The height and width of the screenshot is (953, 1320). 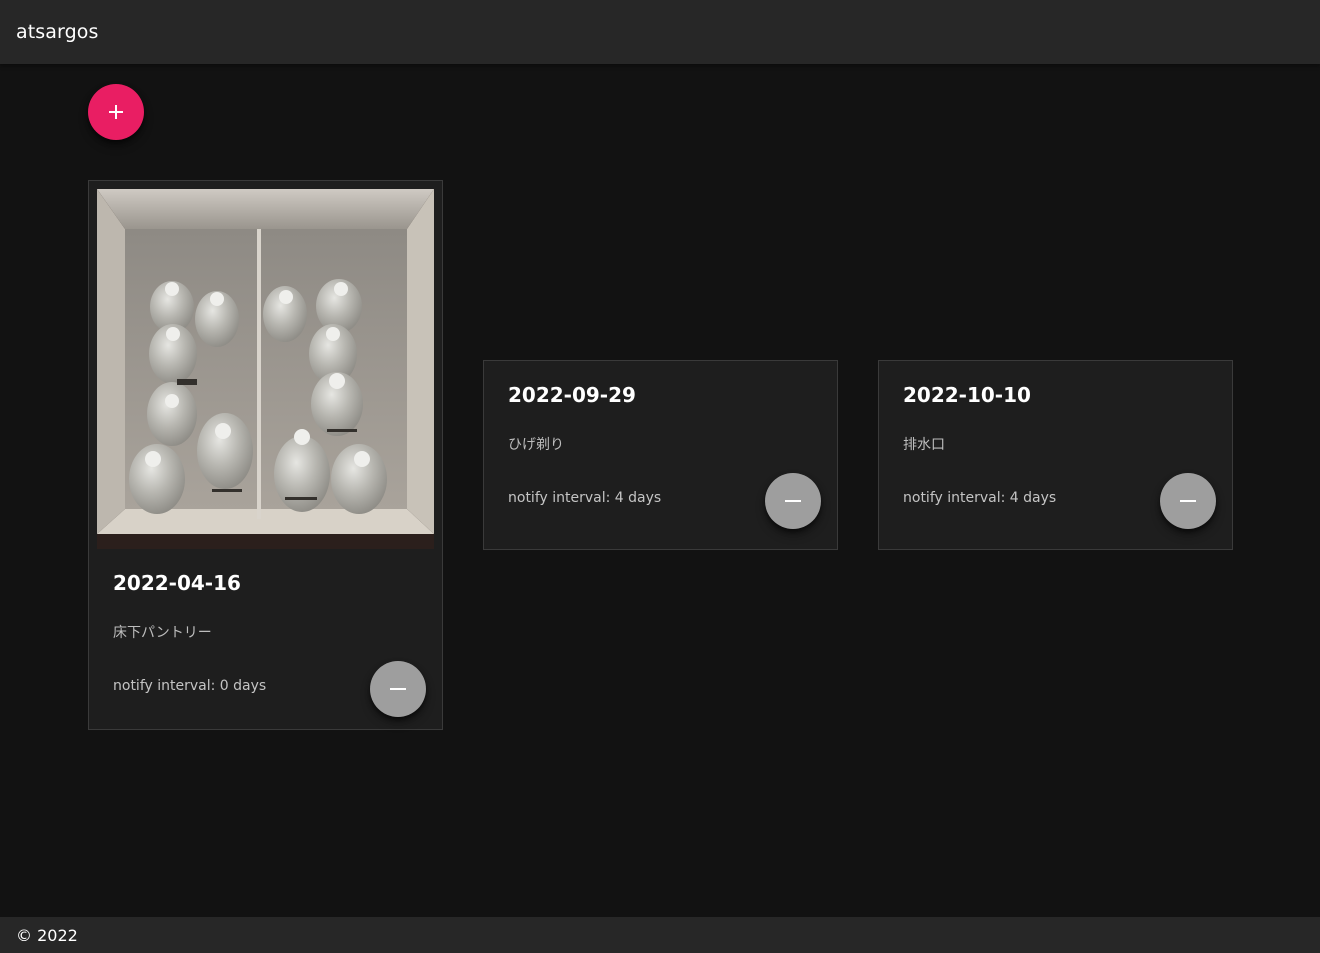 I want to click on storage-box-photo, so click(x=265, y=369).